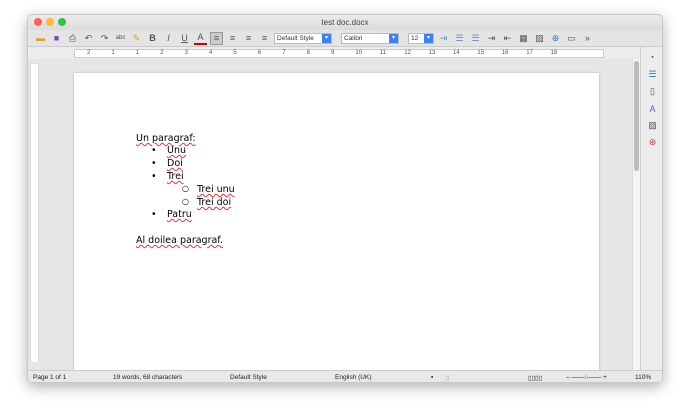 The height and width of the screenshot is (418, 690). I want to click on ruler-tick-label: 18, so click(554, 53).